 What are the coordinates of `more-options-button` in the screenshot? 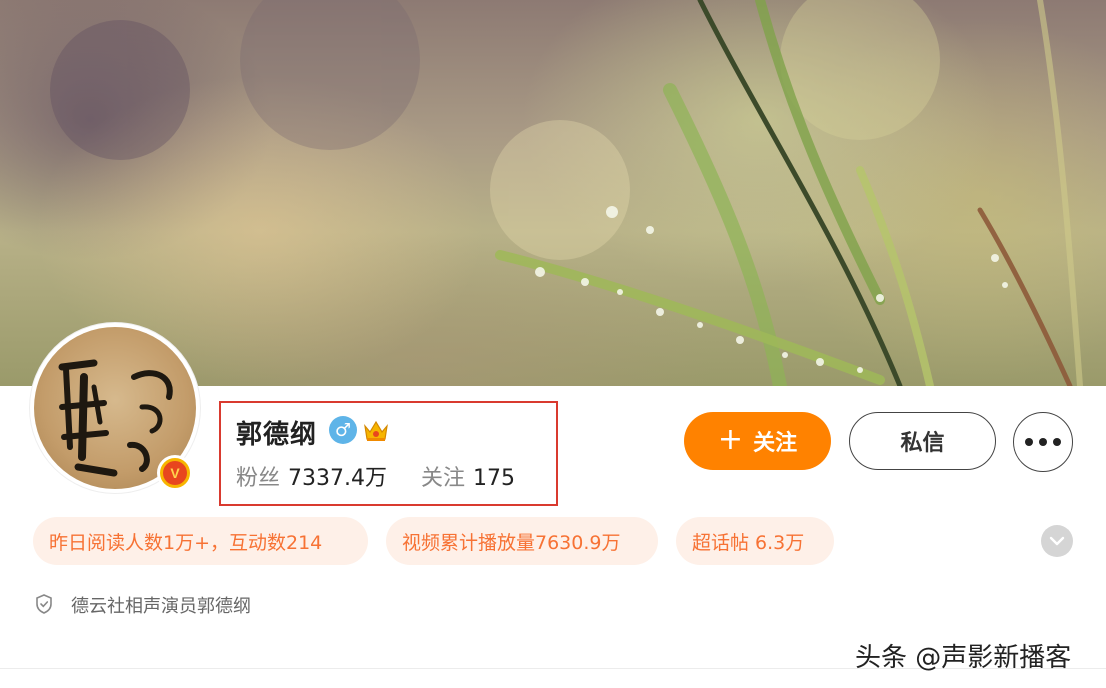 It's located at (1043, 442).